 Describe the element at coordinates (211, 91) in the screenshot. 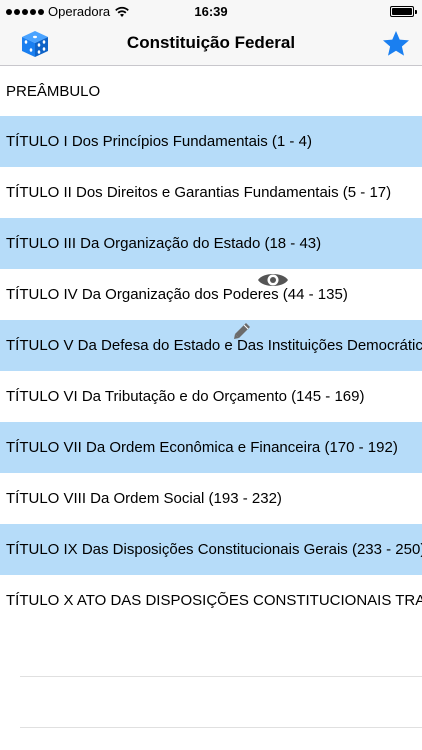

I see `list-item: PREÂMBULO` at that location.